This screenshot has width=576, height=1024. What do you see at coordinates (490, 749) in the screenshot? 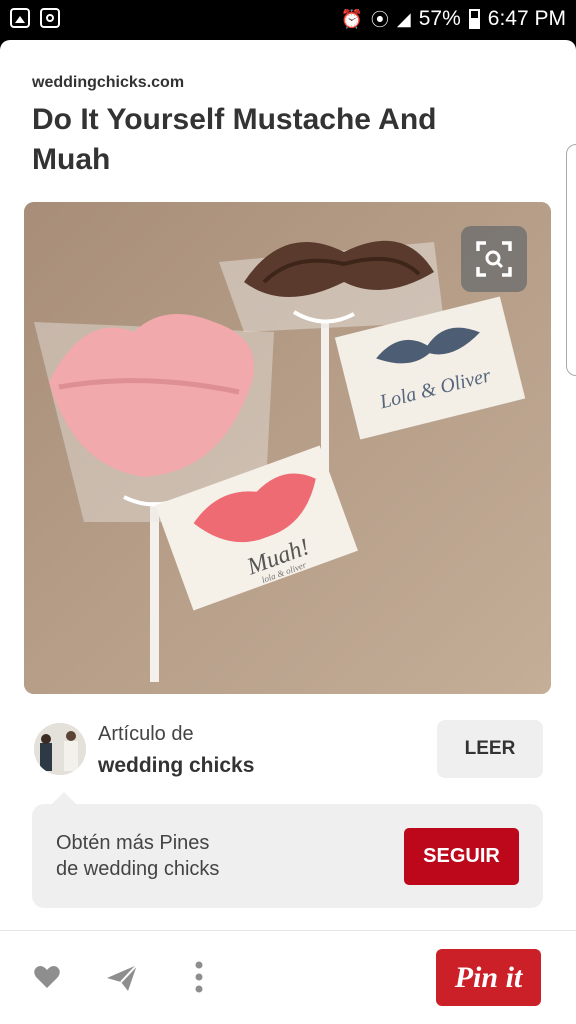
I see `read-button: LEER` at bounding box center [490, 749].